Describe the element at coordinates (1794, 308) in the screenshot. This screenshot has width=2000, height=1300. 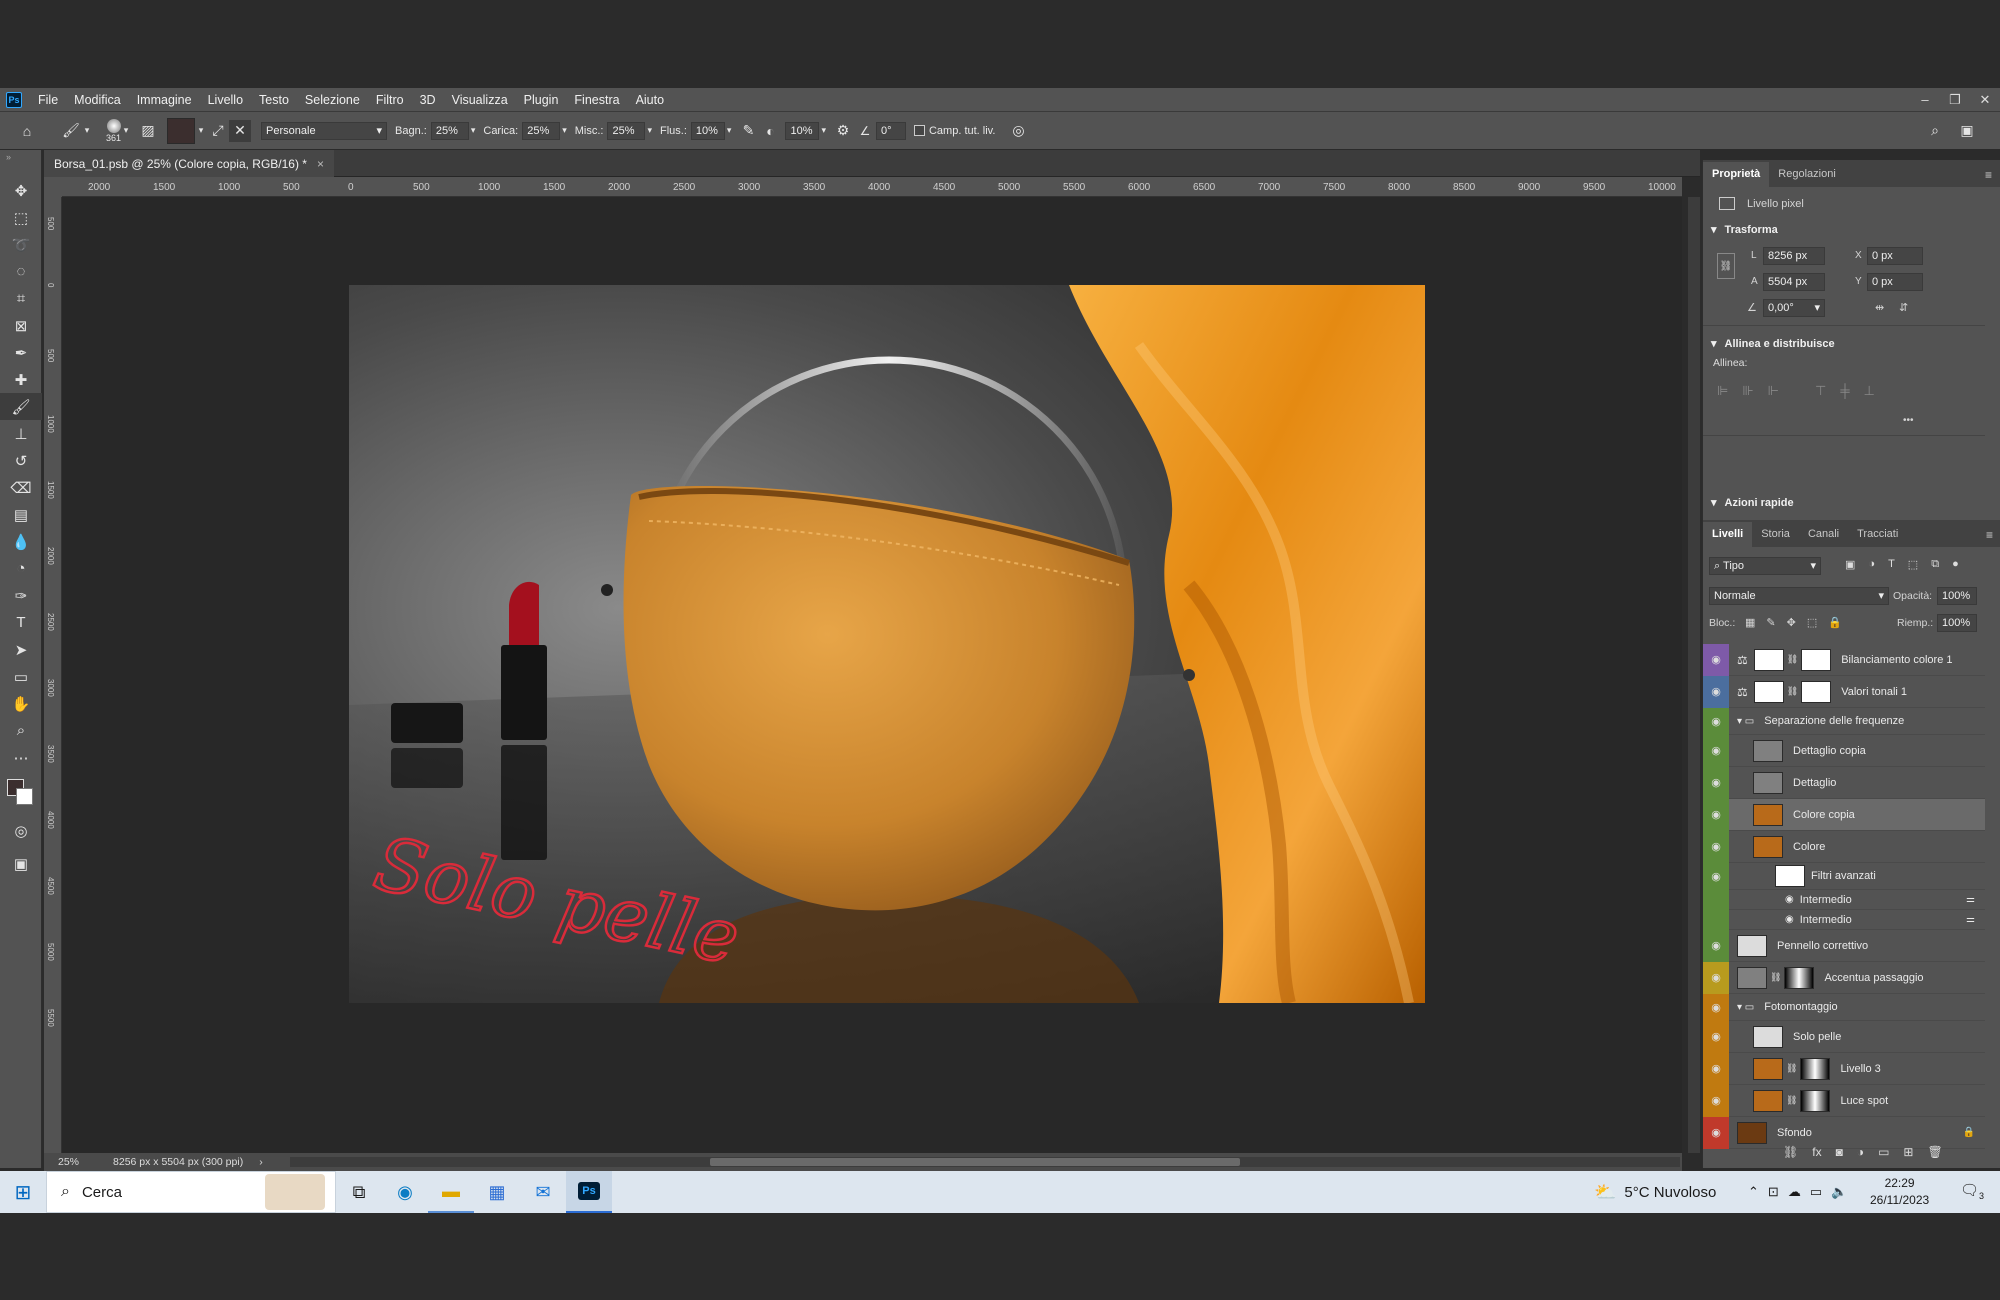
I see `angle-field: 0,00° ▾` at that location.